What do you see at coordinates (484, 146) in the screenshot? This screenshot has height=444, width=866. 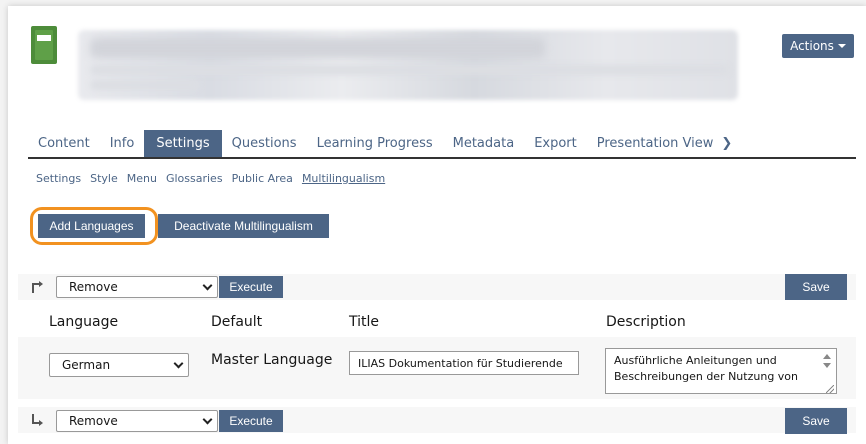 I see `tab-metadata: Metadata` at bounding box center [484, 146].